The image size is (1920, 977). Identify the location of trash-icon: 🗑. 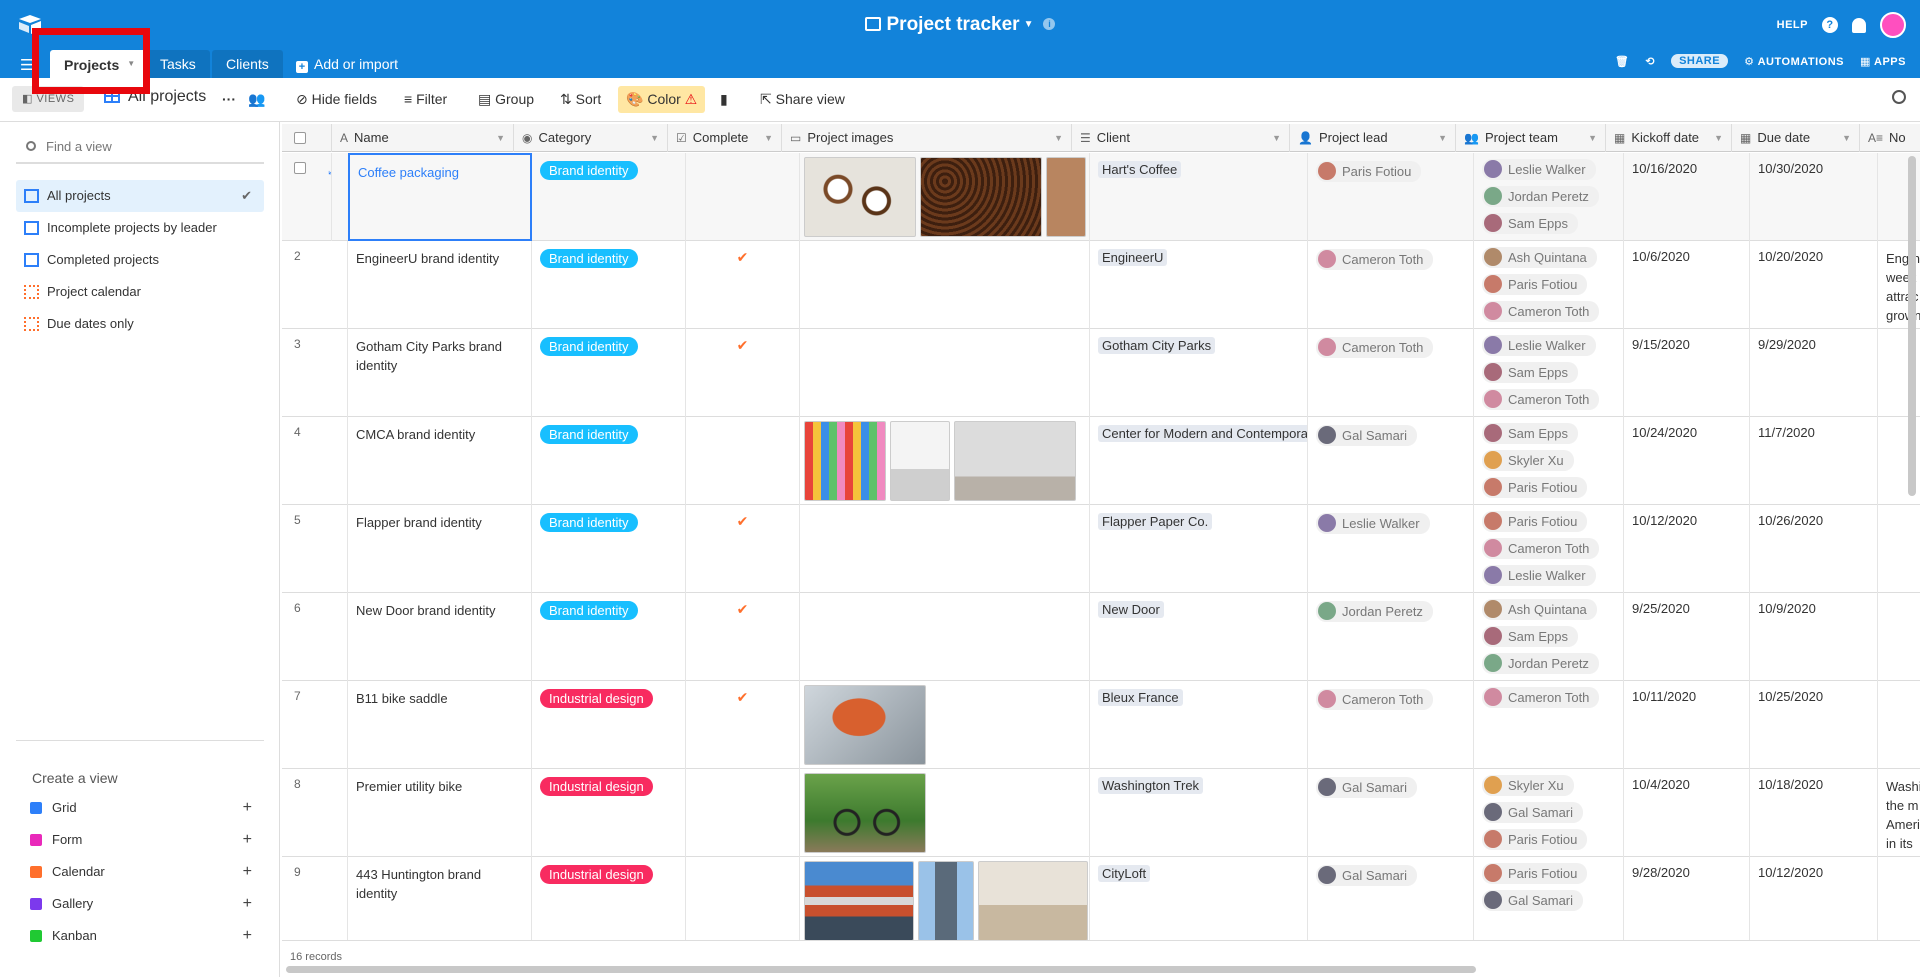
(1622, 61).